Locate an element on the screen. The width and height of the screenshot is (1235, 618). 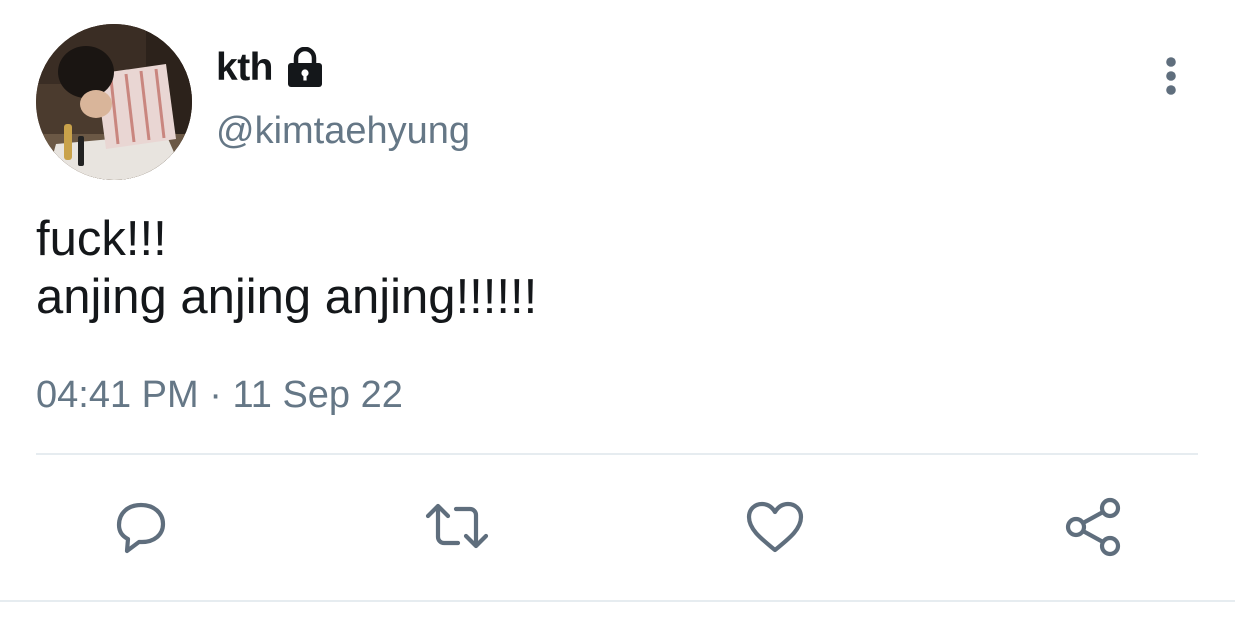
display-name: kth is located at coordinates (245, 68).